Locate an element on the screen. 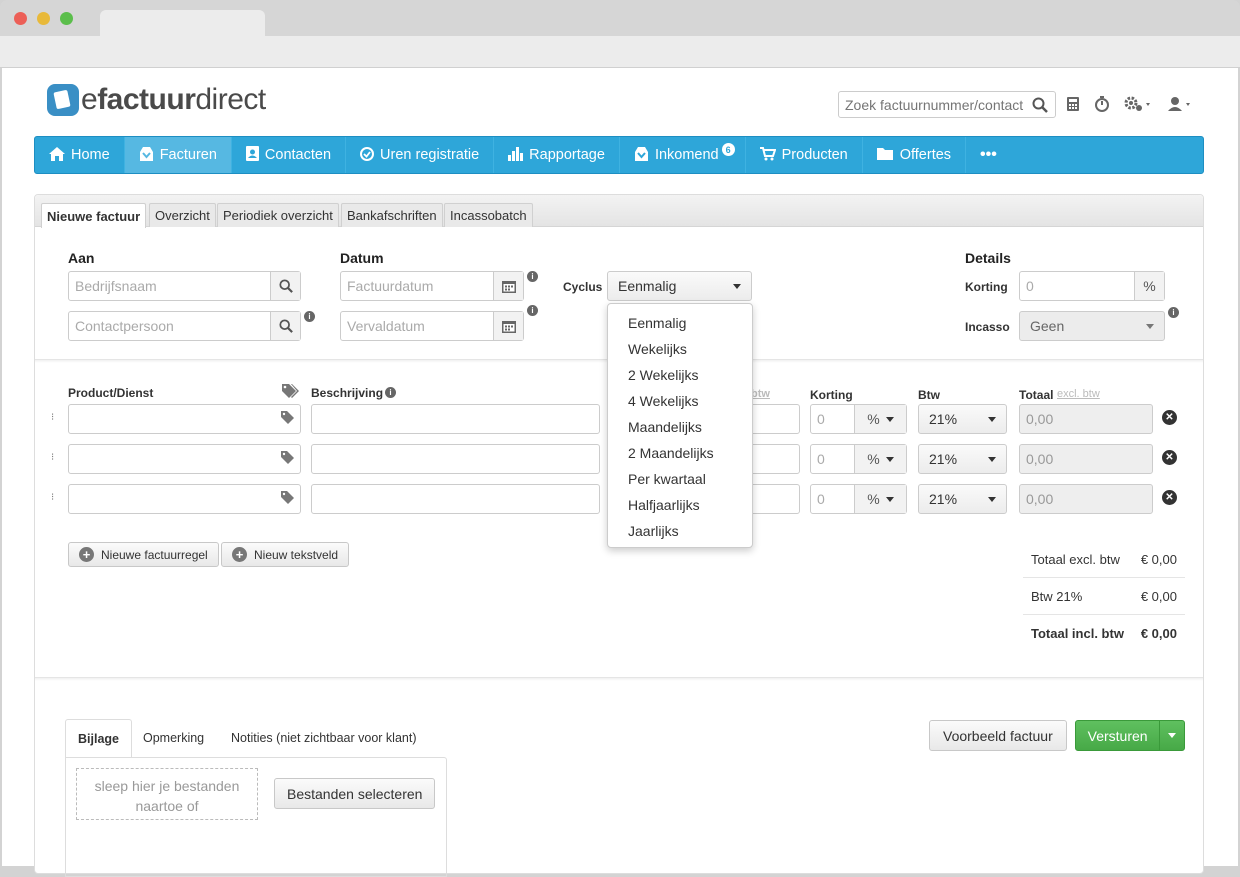 The image size is (1240, 877). cyclus-option: Halfjaarlijks is located at coordinates (680, 505).